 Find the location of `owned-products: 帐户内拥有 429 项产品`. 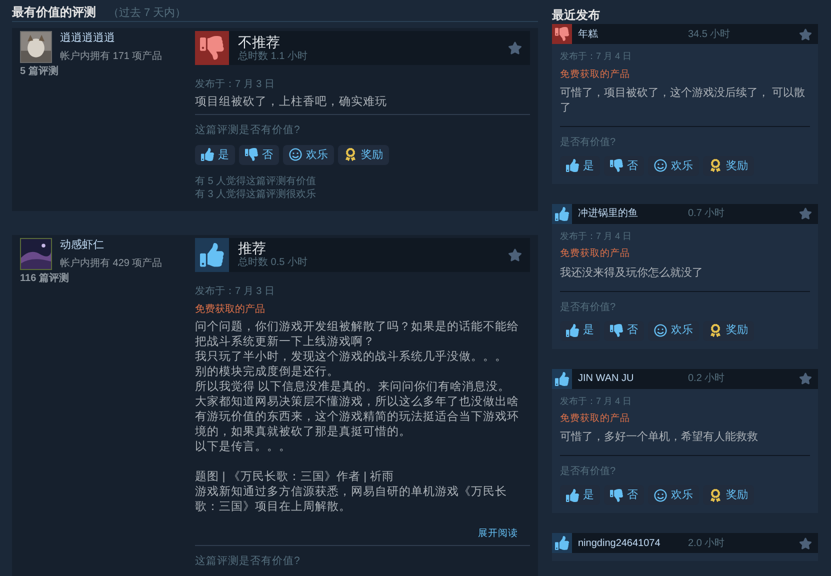

owned-products: 帐户内拥有 429 项产品 is located at coordinates (111, 263).